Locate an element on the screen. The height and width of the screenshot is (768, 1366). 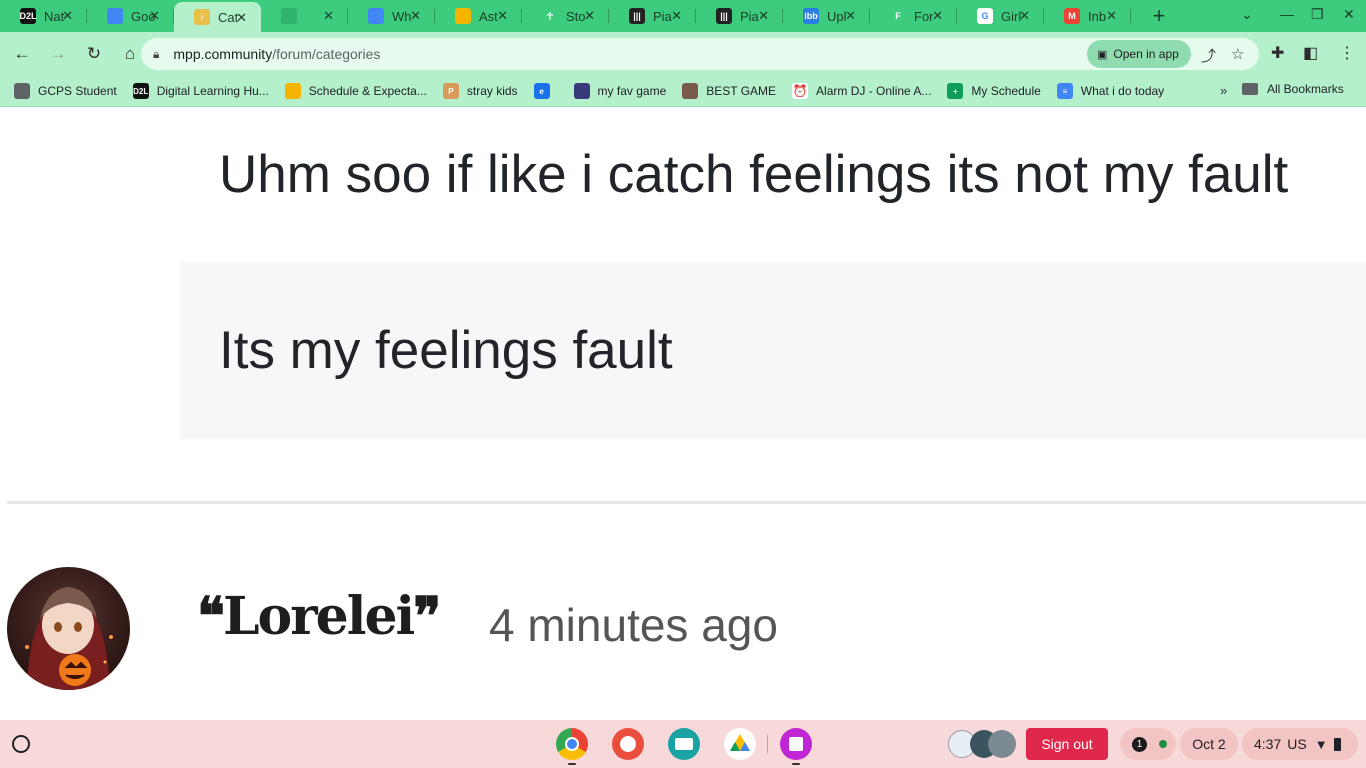
bookmark-label: stray kids is located at coordinates (492, 91).